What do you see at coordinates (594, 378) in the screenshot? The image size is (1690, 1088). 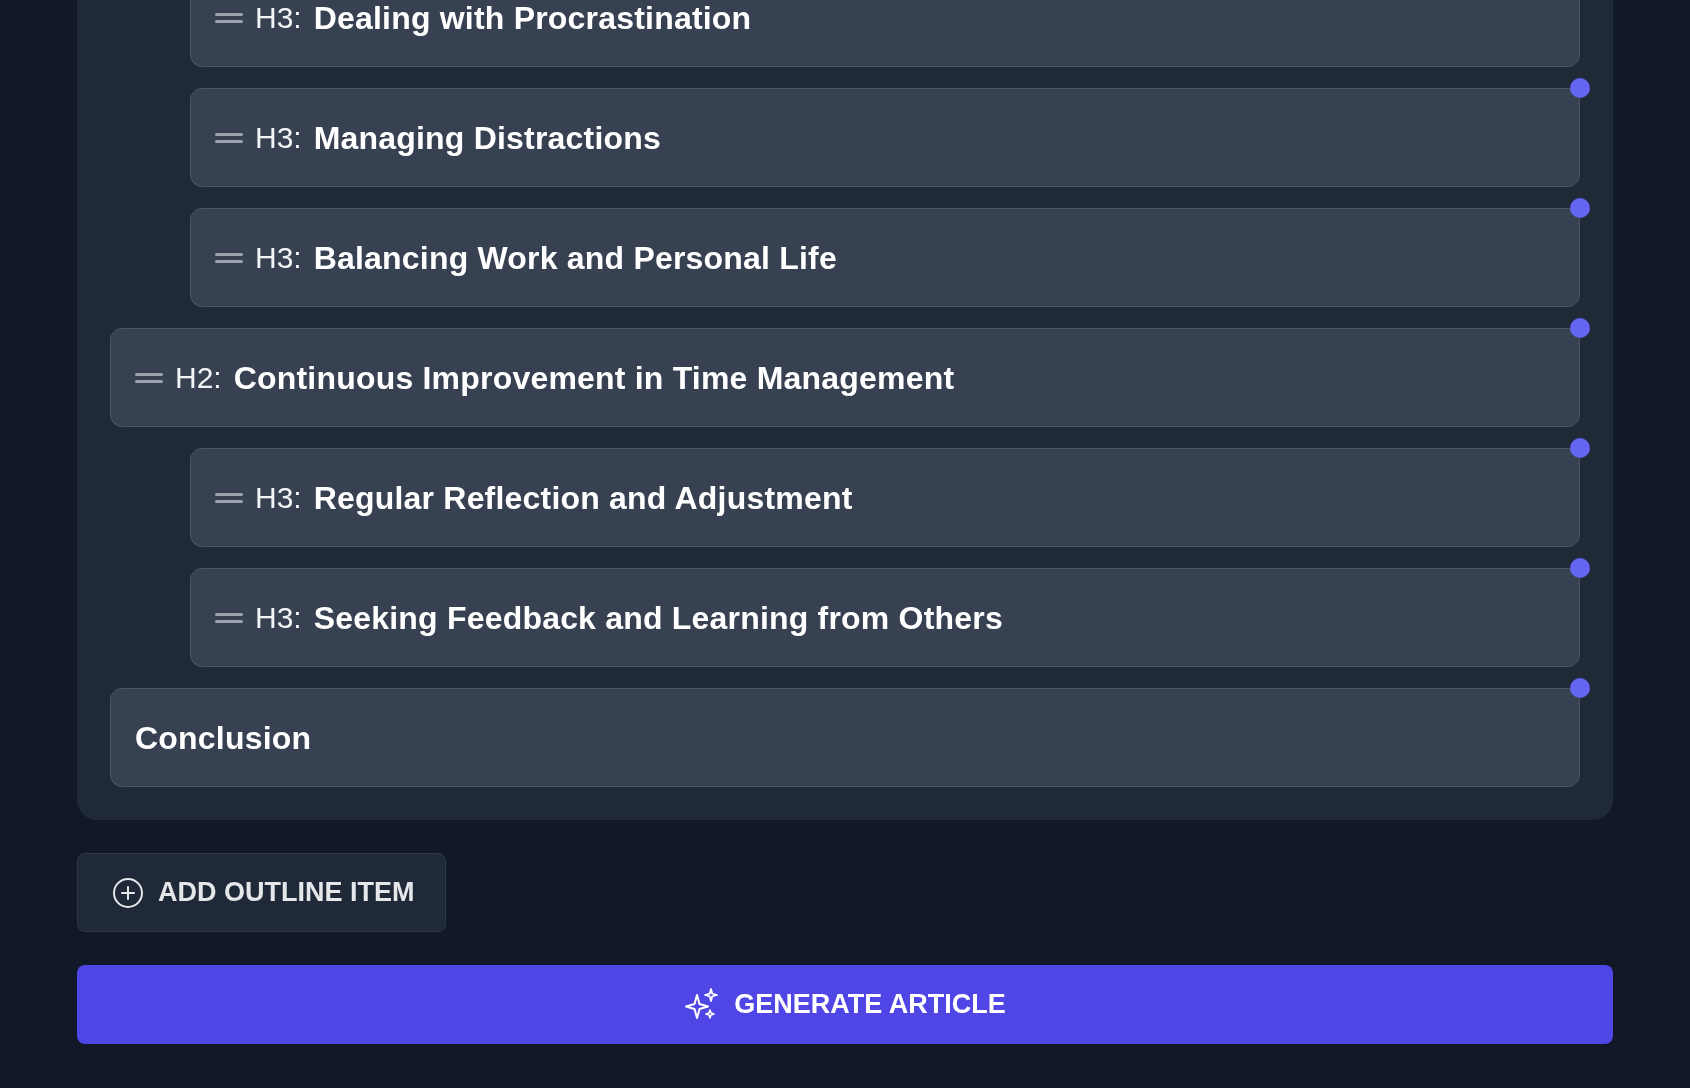 I see `outline-item-title: Continuous Improvement in Time Management` at bounding box center [594, 378].